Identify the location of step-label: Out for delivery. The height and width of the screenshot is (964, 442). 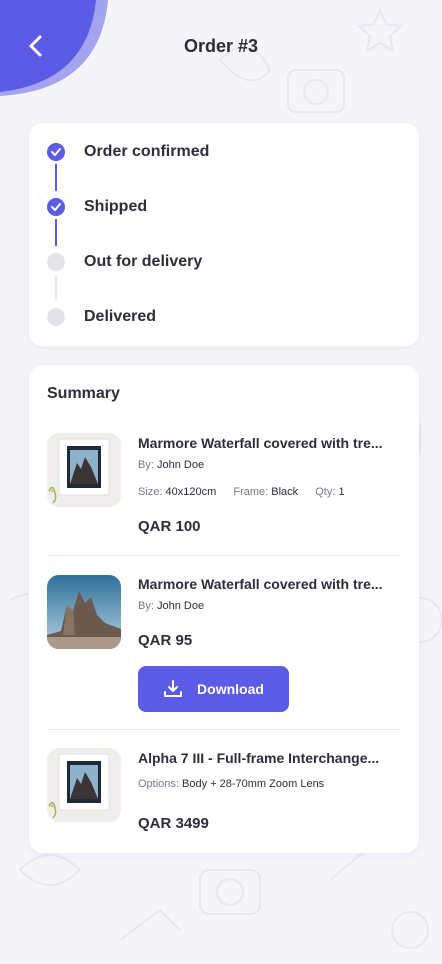
(143, 261).